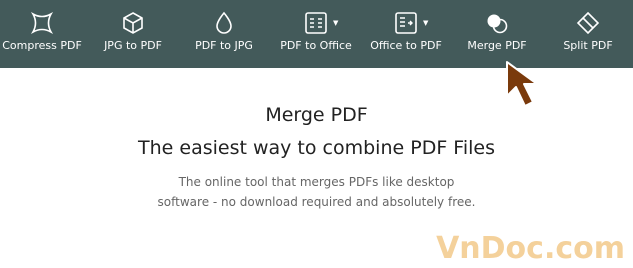 The width and height of the screenshot is (633, 268). What do you see at coordinates (406, 45) in the screenshot?
I see `toolbar-item-label: Office to PDF` at bounding box center [406, 45].